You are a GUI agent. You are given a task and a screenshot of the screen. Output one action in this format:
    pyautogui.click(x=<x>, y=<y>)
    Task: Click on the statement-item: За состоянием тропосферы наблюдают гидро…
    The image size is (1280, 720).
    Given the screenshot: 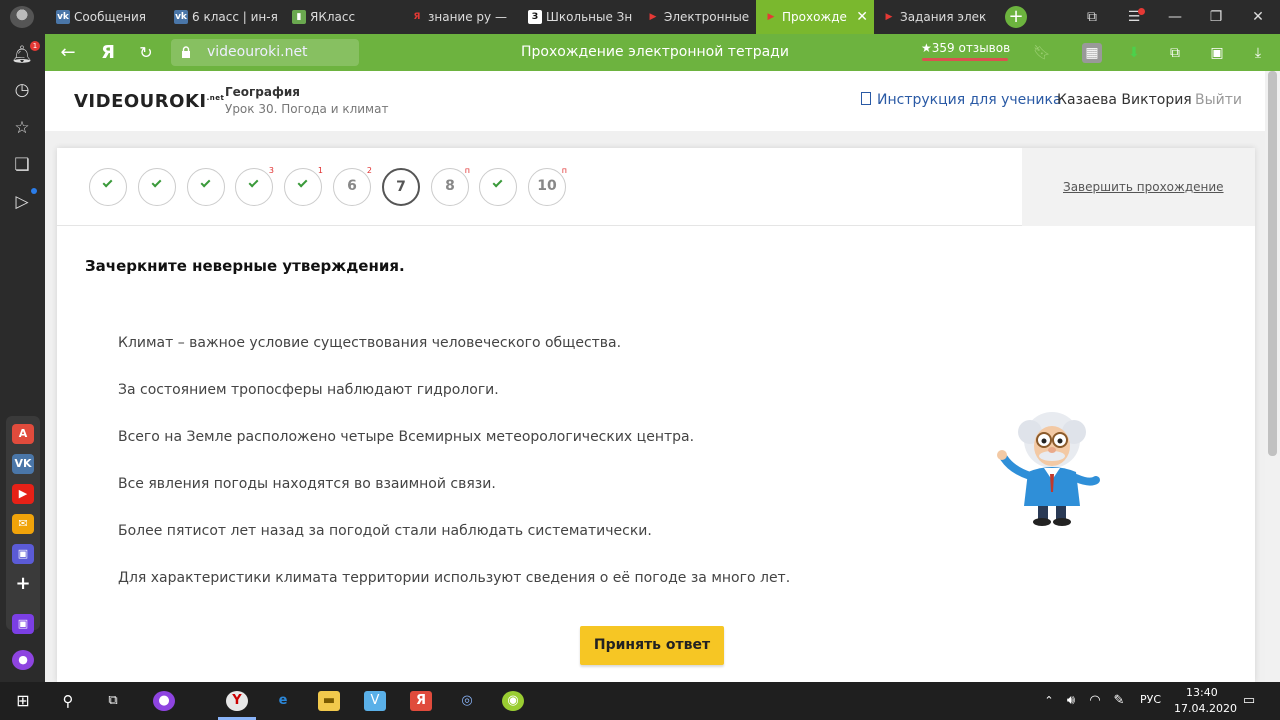 What is the action you would take?
    pyautogui.click(x=308, y=390)
    